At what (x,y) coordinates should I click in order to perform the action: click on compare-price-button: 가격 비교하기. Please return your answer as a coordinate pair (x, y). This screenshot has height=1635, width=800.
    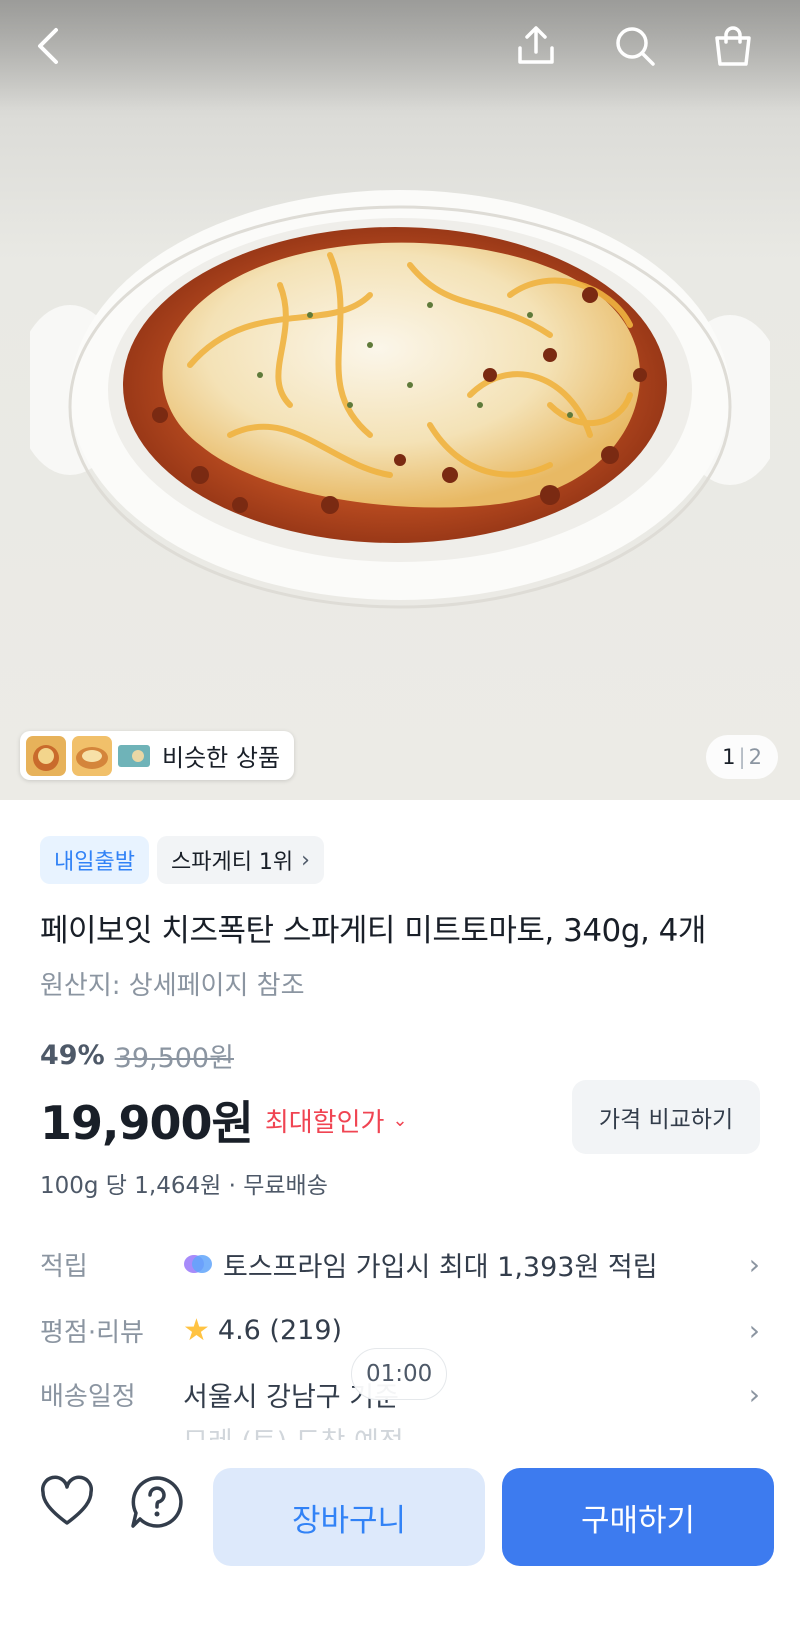
    Looking at the image, I should click on (666, 1117).